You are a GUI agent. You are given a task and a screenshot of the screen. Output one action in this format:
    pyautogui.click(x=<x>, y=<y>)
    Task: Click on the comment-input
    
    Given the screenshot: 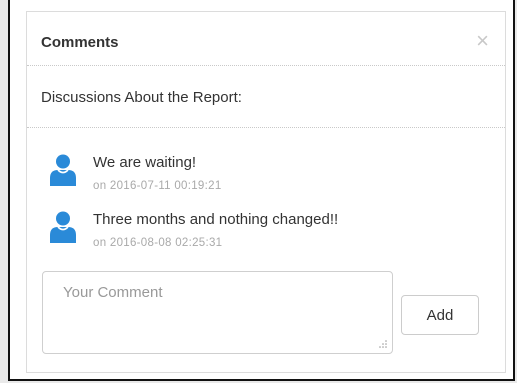 What is the action you would take?
    pyautogui.click(x=217, y=312)
    